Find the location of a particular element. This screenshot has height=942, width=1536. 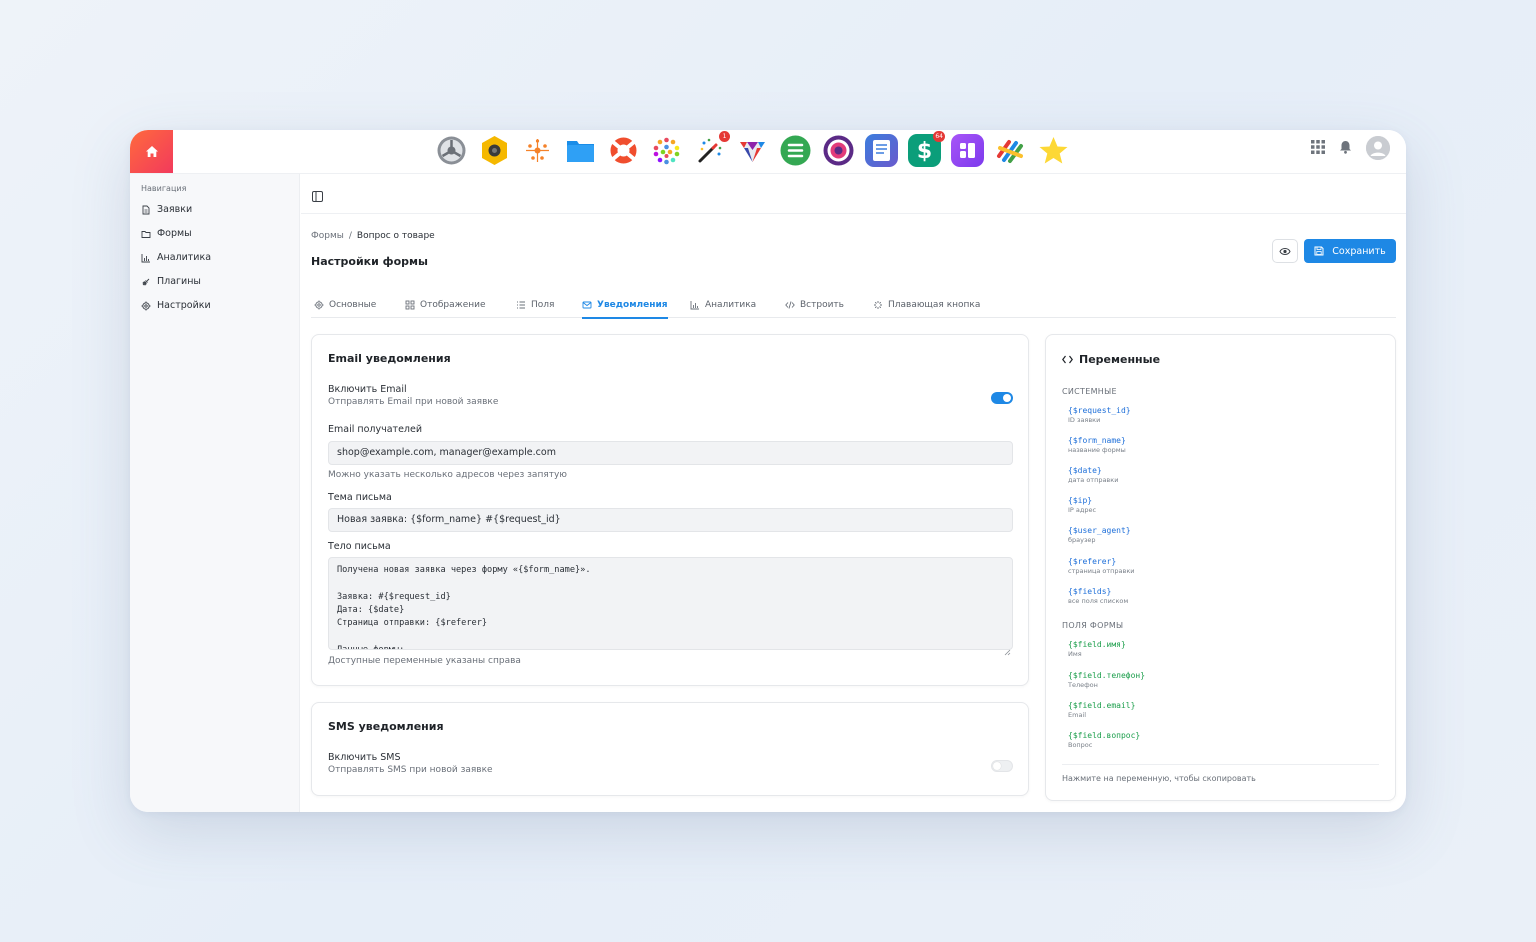

star-icon is located at coordinates (1053, 150).